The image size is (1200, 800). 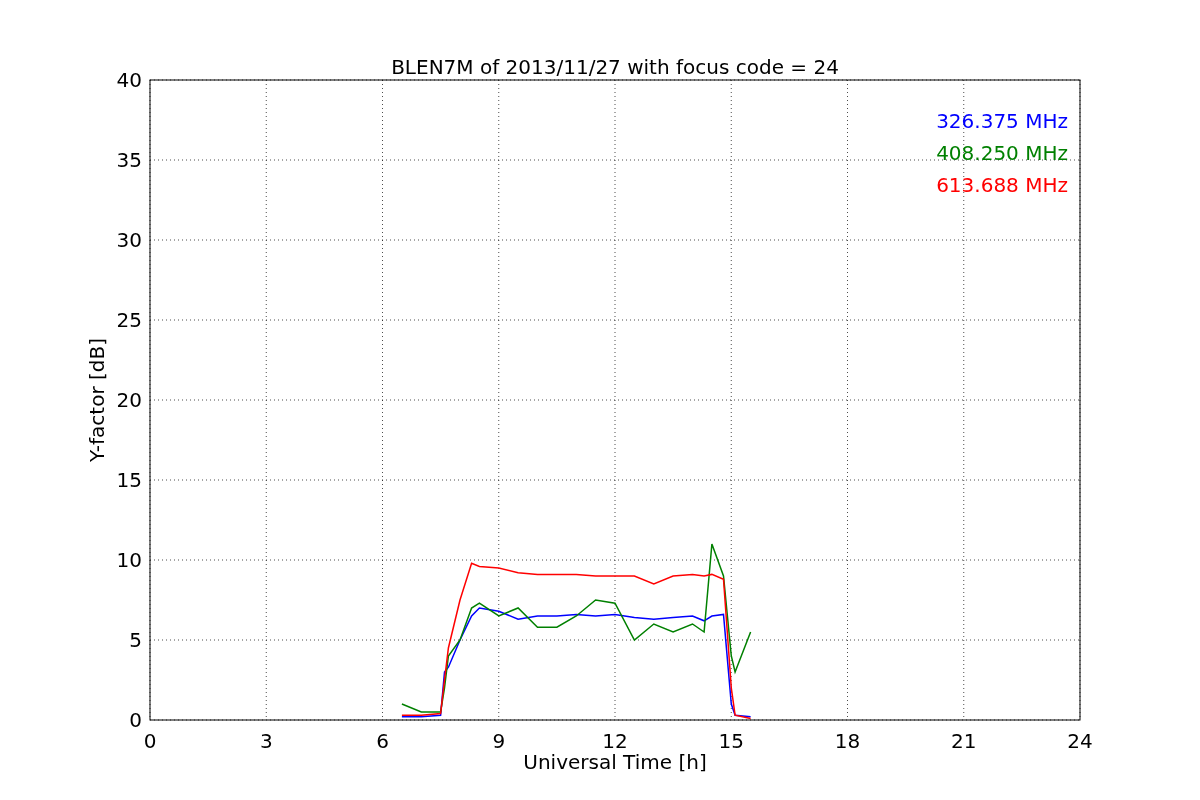 What do you see at coordinates (129, 80) in the screenshot?
I see `y-tick-label: 40` at bounding box center [129, 80].